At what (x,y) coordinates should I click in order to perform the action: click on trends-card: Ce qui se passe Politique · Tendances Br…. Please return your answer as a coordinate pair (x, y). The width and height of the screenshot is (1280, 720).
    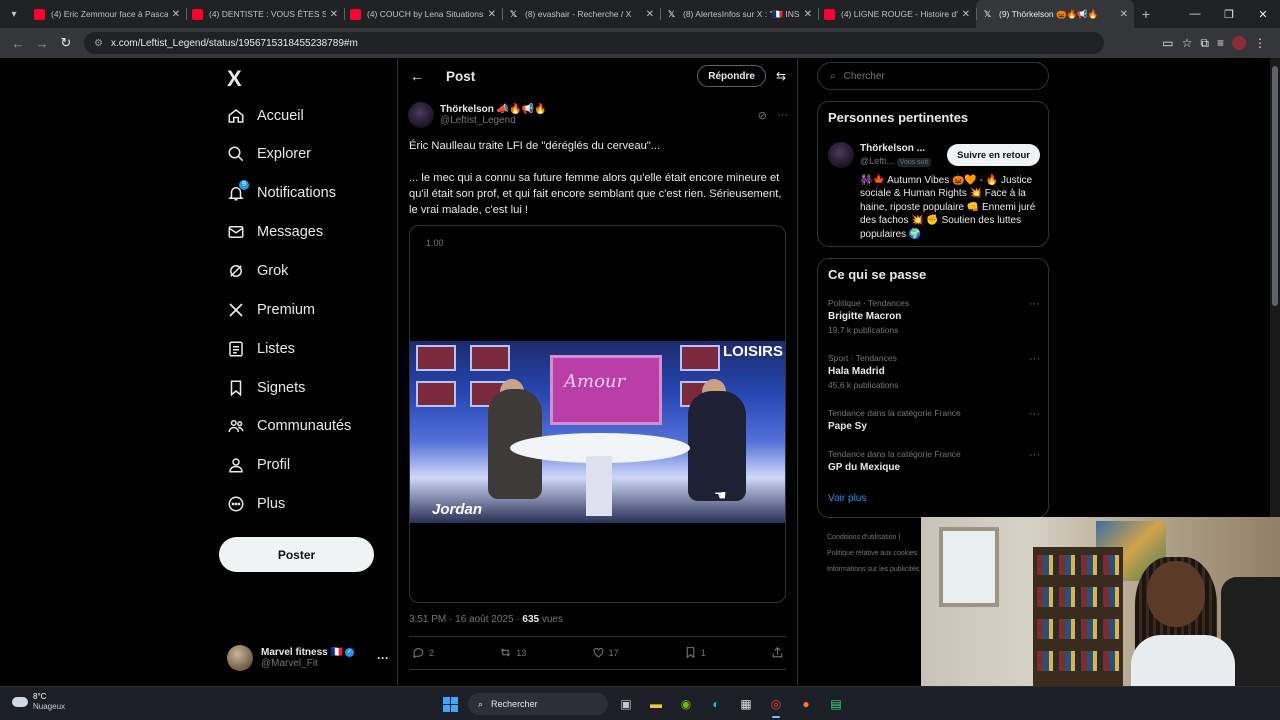
    Looking at the image, I should click on (933, 388).